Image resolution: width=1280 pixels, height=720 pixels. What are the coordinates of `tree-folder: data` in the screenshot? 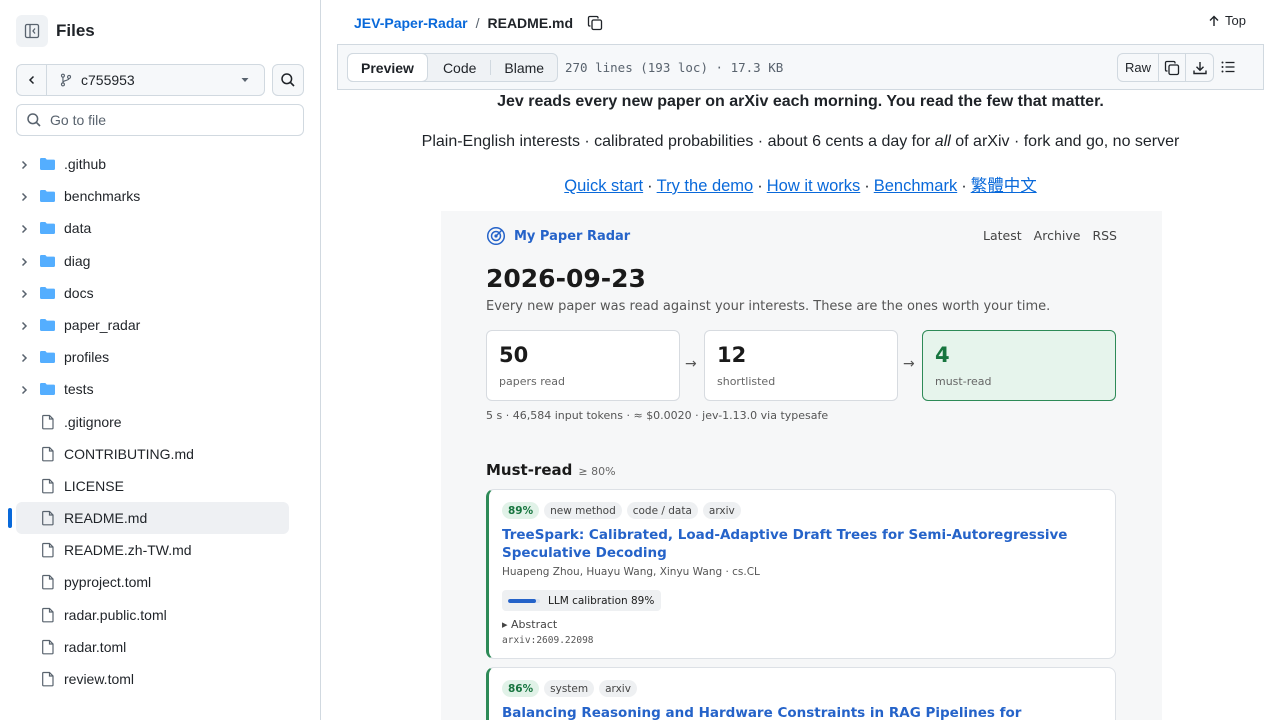 It's located at (160, 228).